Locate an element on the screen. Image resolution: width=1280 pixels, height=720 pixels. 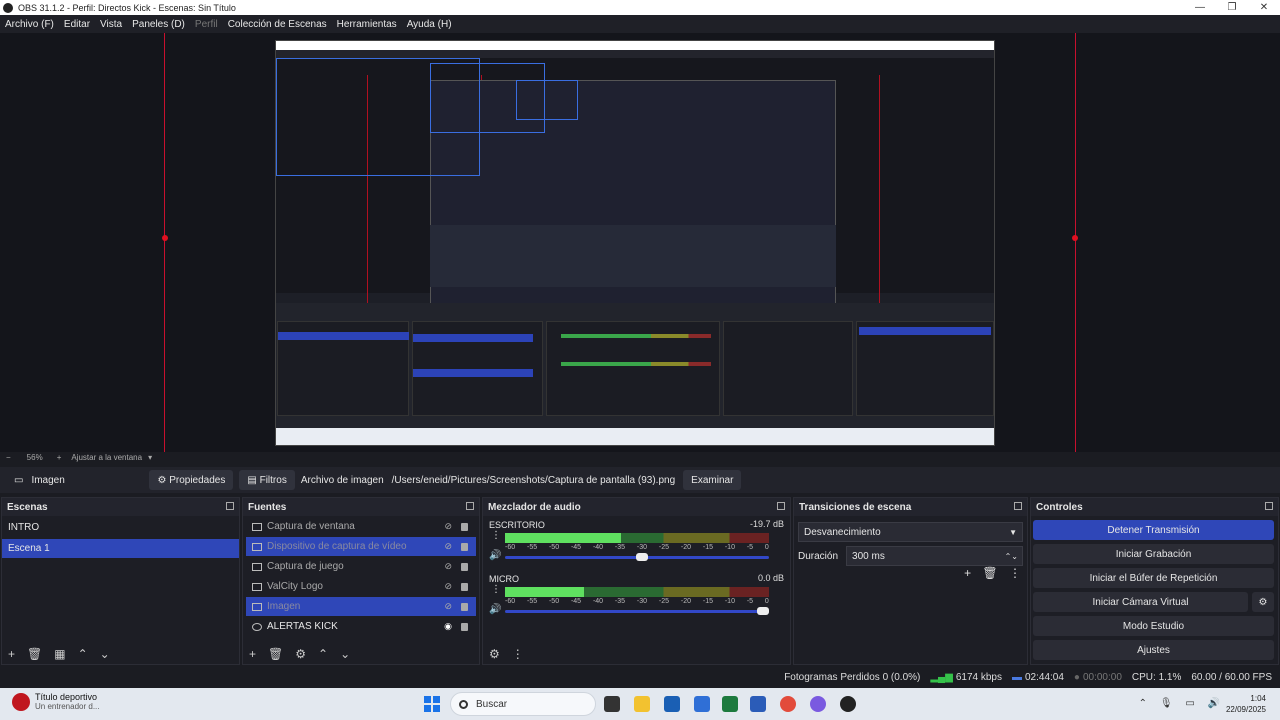
zoom-in-button: + is located at coordinates (59, 457).